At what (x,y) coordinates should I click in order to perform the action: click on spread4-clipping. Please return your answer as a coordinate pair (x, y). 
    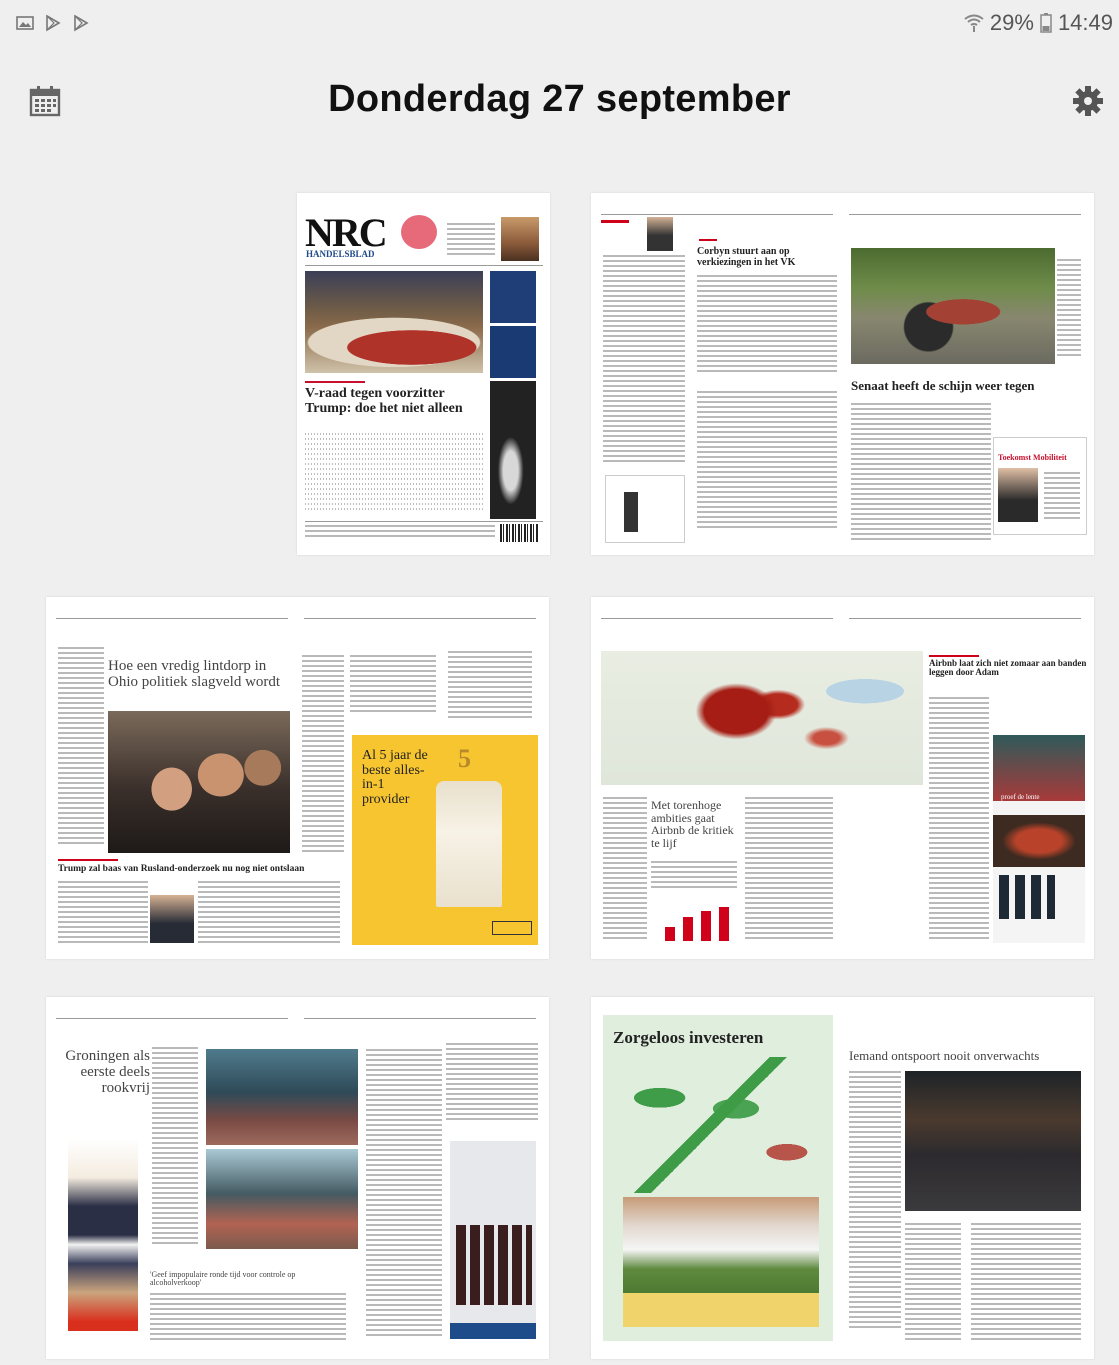
    Looking at the image, I should click on (103, 1235).